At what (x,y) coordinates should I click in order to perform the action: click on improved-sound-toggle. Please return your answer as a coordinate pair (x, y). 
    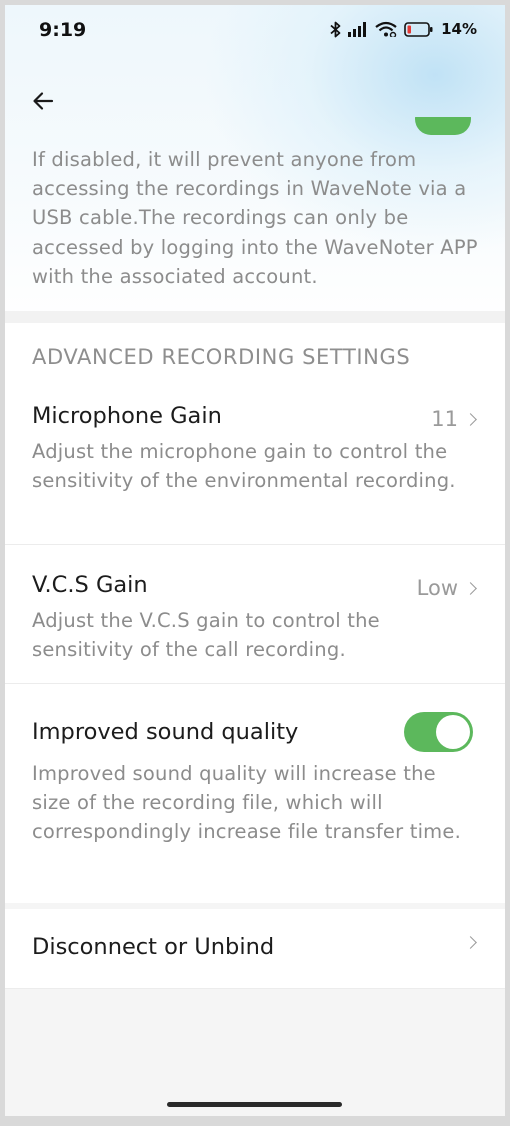
    Looking at the image, I should click on (438, 732).